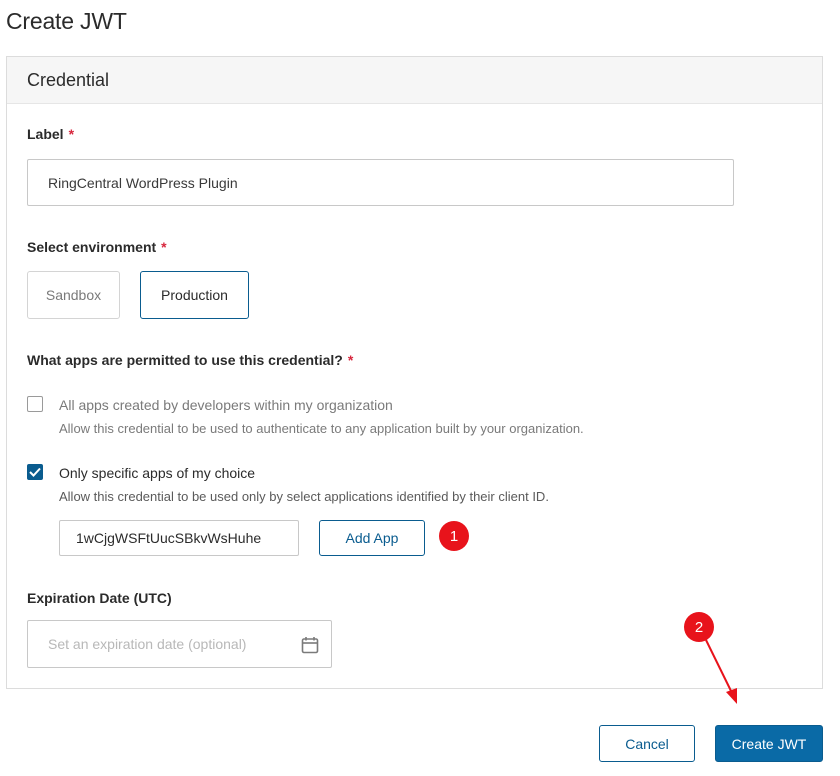 Image resolution: width=840 pixels, height=776 pixels. I want to click on annotation-arrow, so click(721, 671).